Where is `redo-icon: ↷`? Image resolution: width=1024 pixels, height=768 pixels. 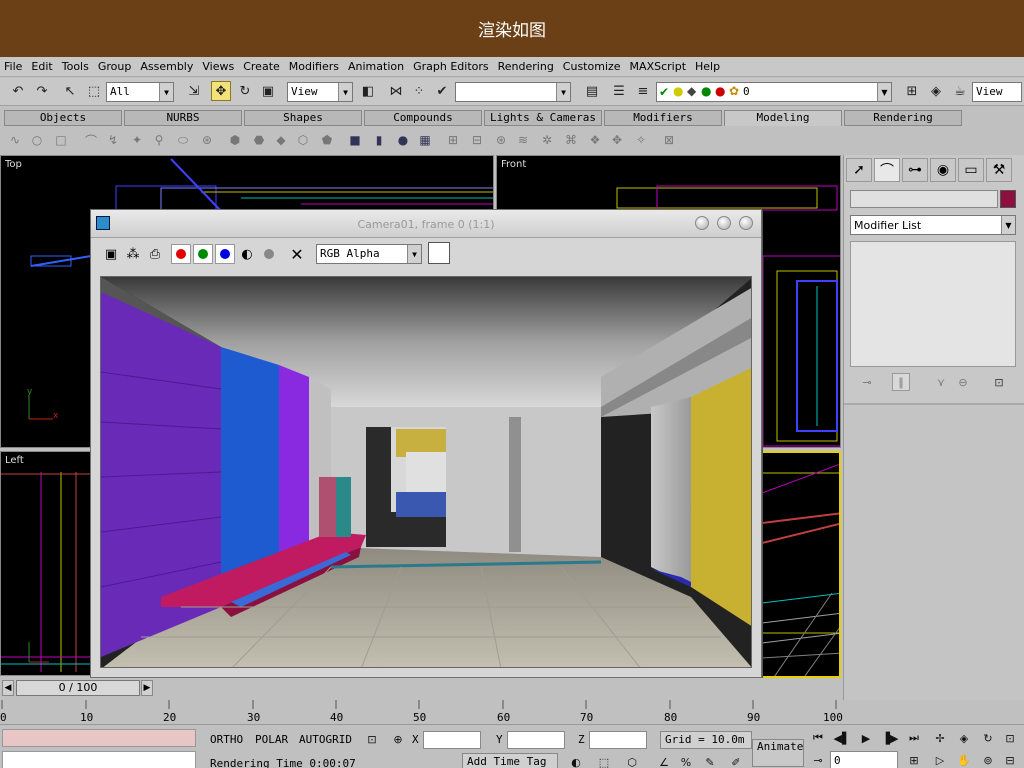
redo-icon: ↷ is located at coordinates (42, 91).